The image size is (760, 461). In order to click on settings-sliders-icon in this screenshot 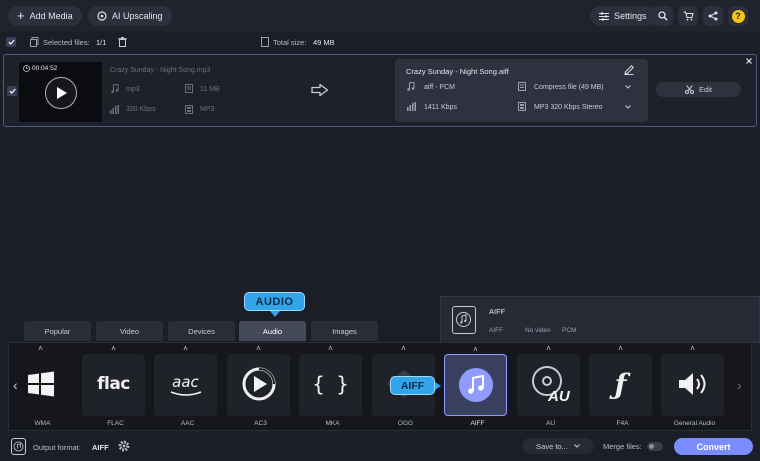, I will do `click(604, 16)`.